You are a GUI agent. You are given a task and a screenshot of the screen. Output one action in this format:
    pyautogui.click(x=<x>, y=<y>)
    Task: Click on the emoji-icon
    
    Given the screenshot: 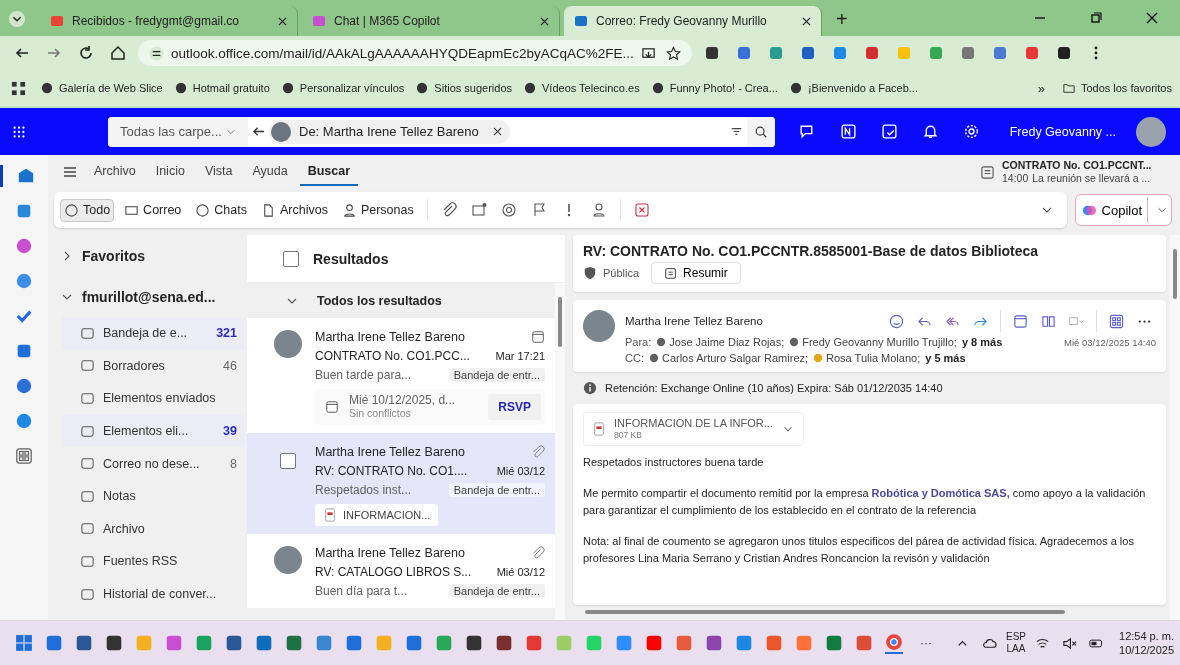 What is the action you would take?
    pyautogui.click(x=896, y=321)
    